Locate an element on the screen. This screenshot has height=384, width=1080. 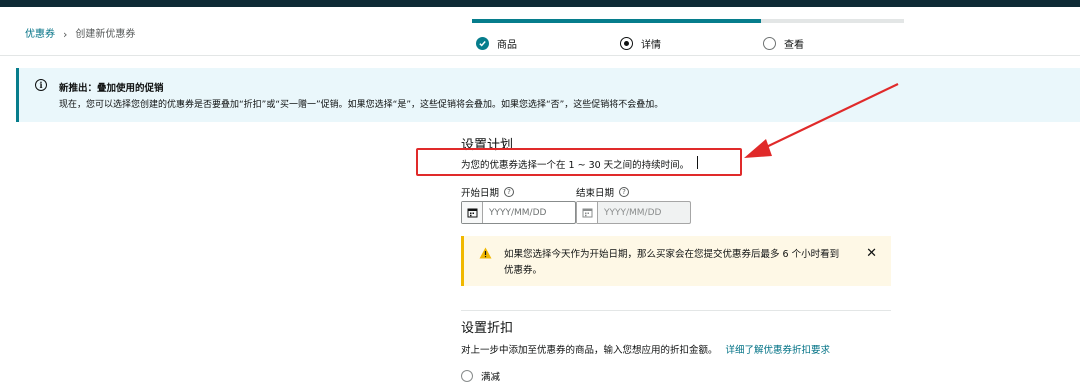
start-date-field is located at coordinates (518, 212).